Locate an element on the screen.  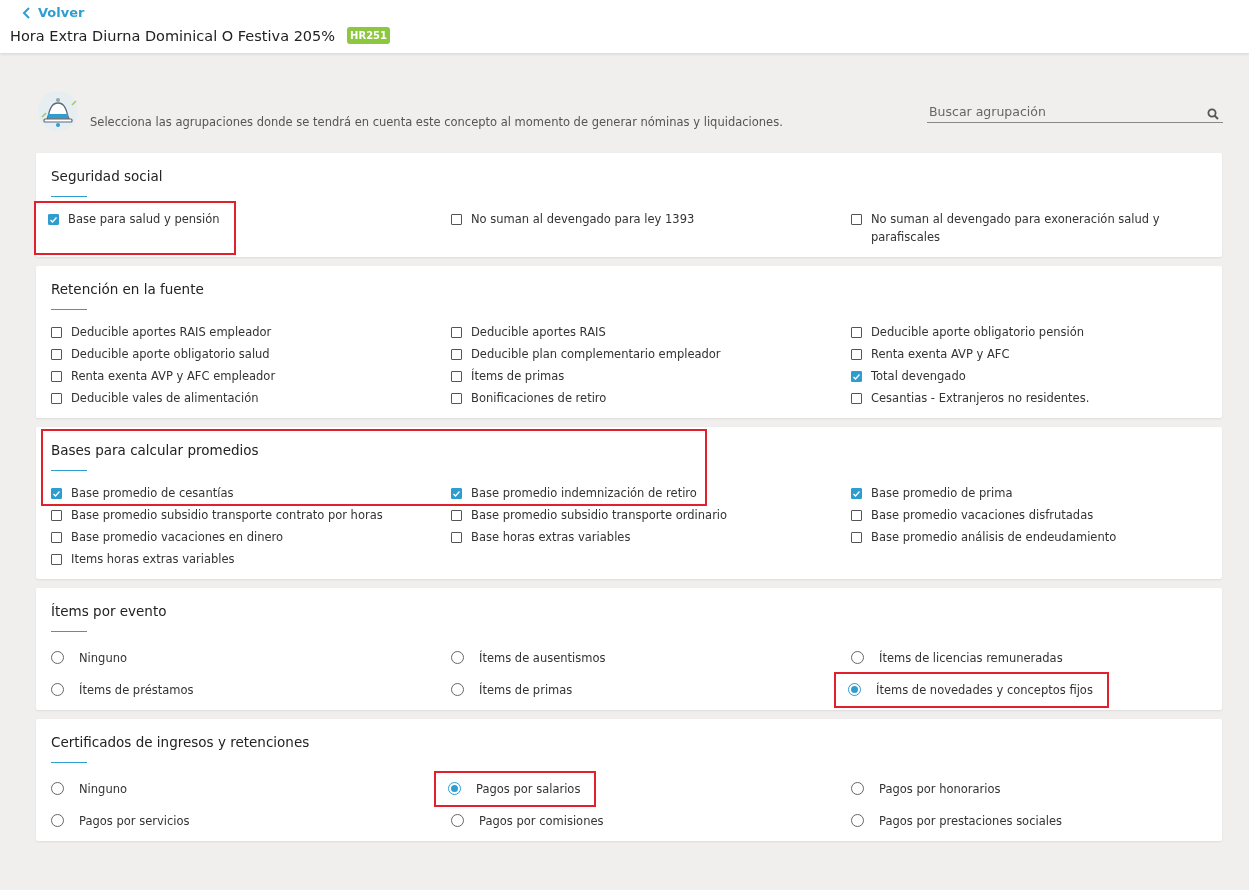
section-title: Ítems por evento is located at coordinates (109, 611).